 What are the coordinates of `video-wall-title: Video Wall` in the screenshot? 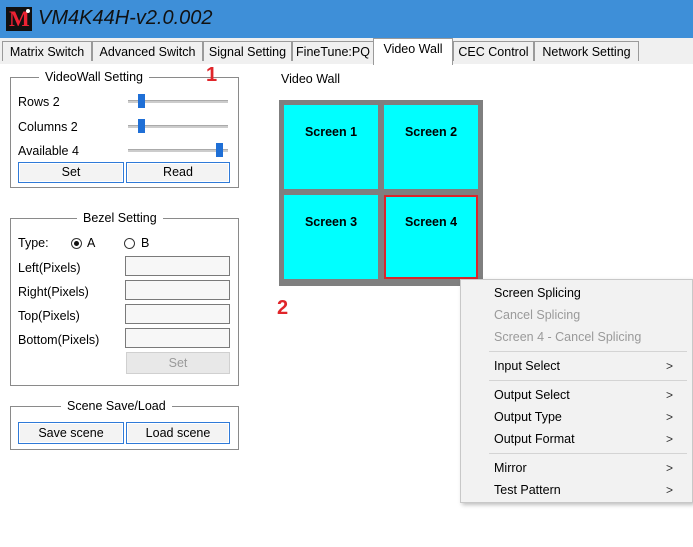 It's located at (311, 79).